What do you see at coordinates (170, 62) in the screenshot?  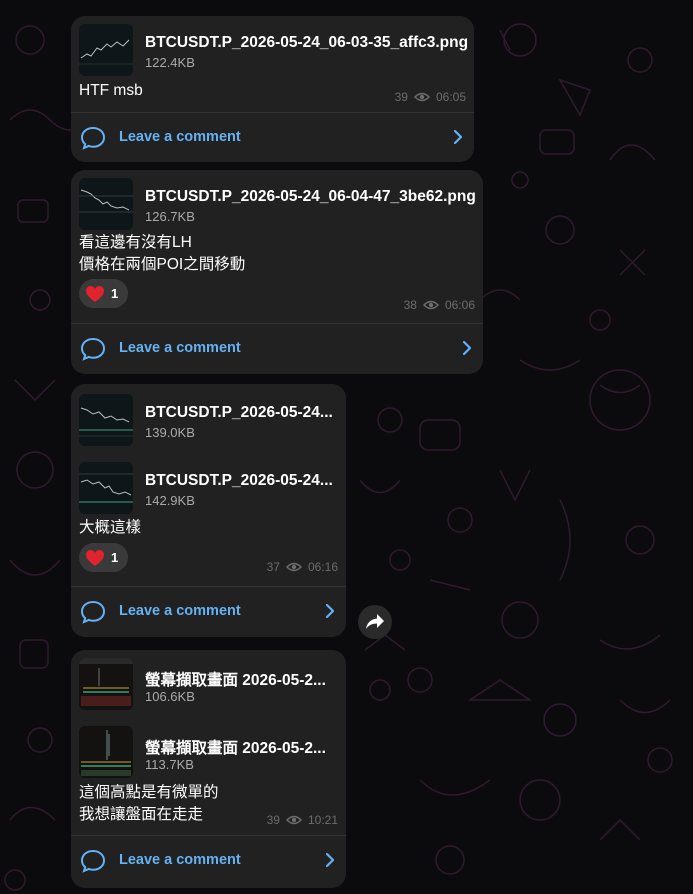 I see `file-size: 122.4KB` at bounding box center [170, 62].